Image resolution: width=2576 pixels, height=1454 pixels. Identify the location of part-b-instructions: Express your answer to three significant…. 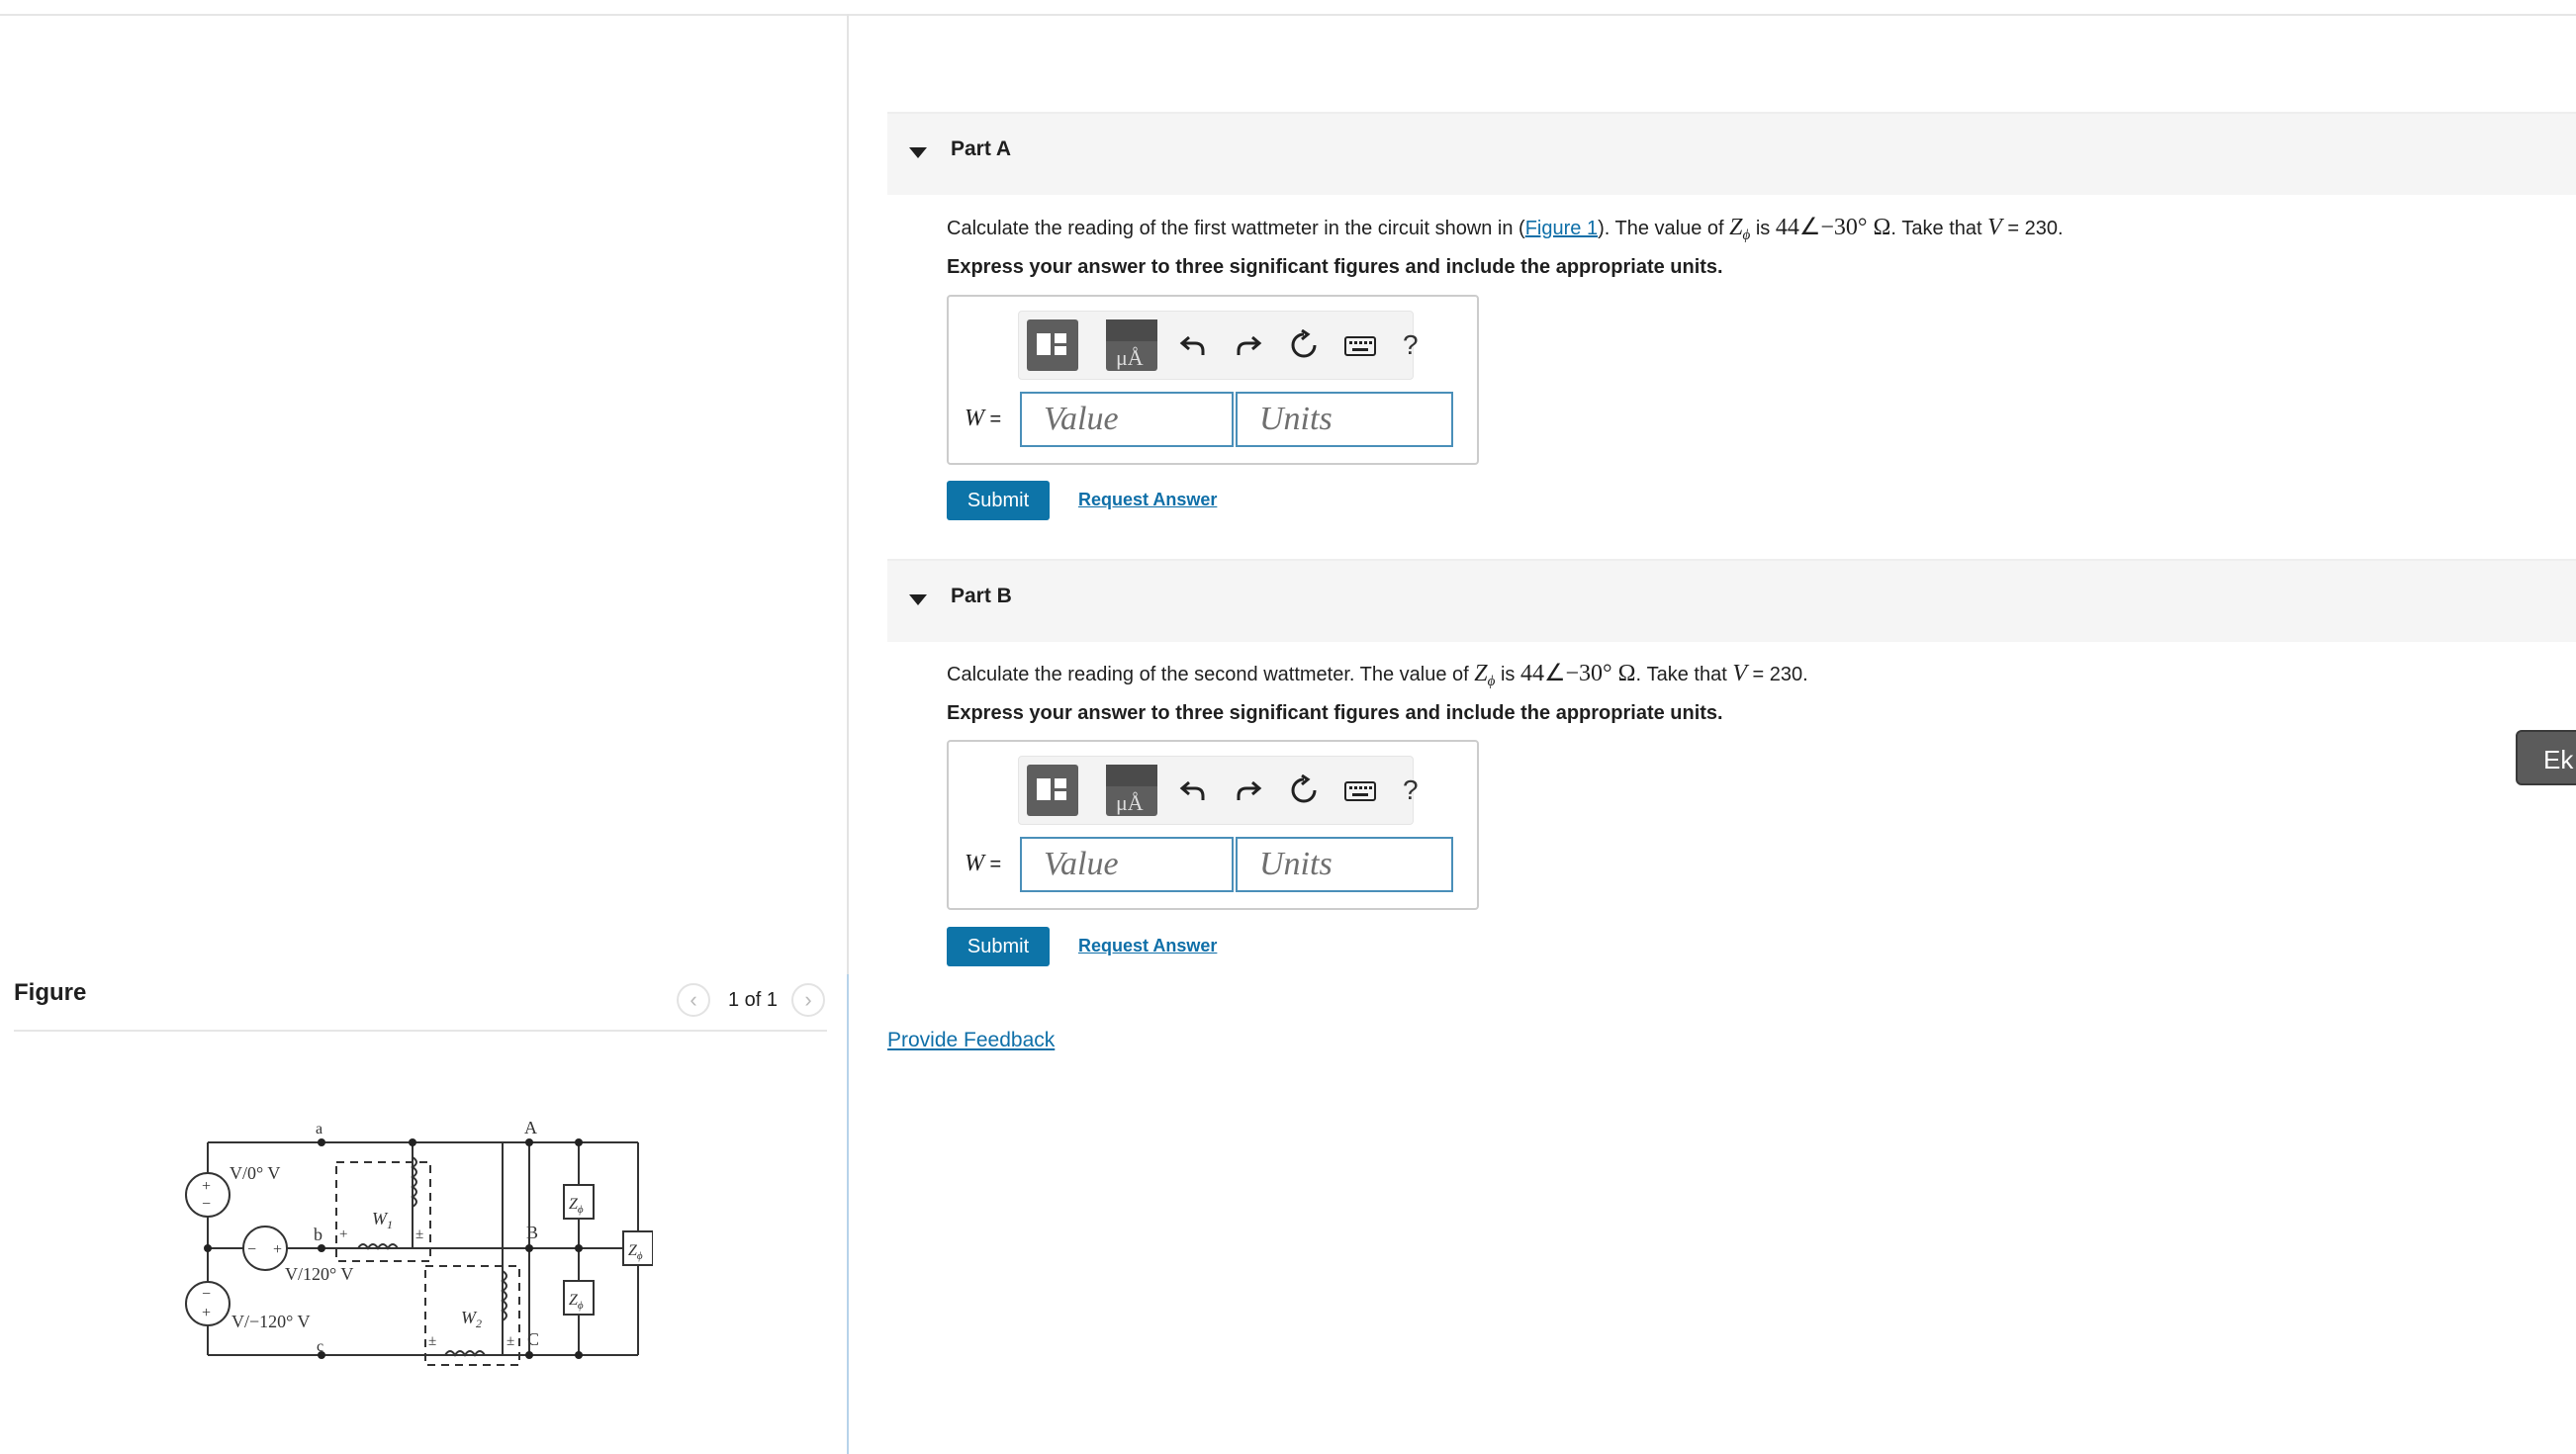
(1335, 713).